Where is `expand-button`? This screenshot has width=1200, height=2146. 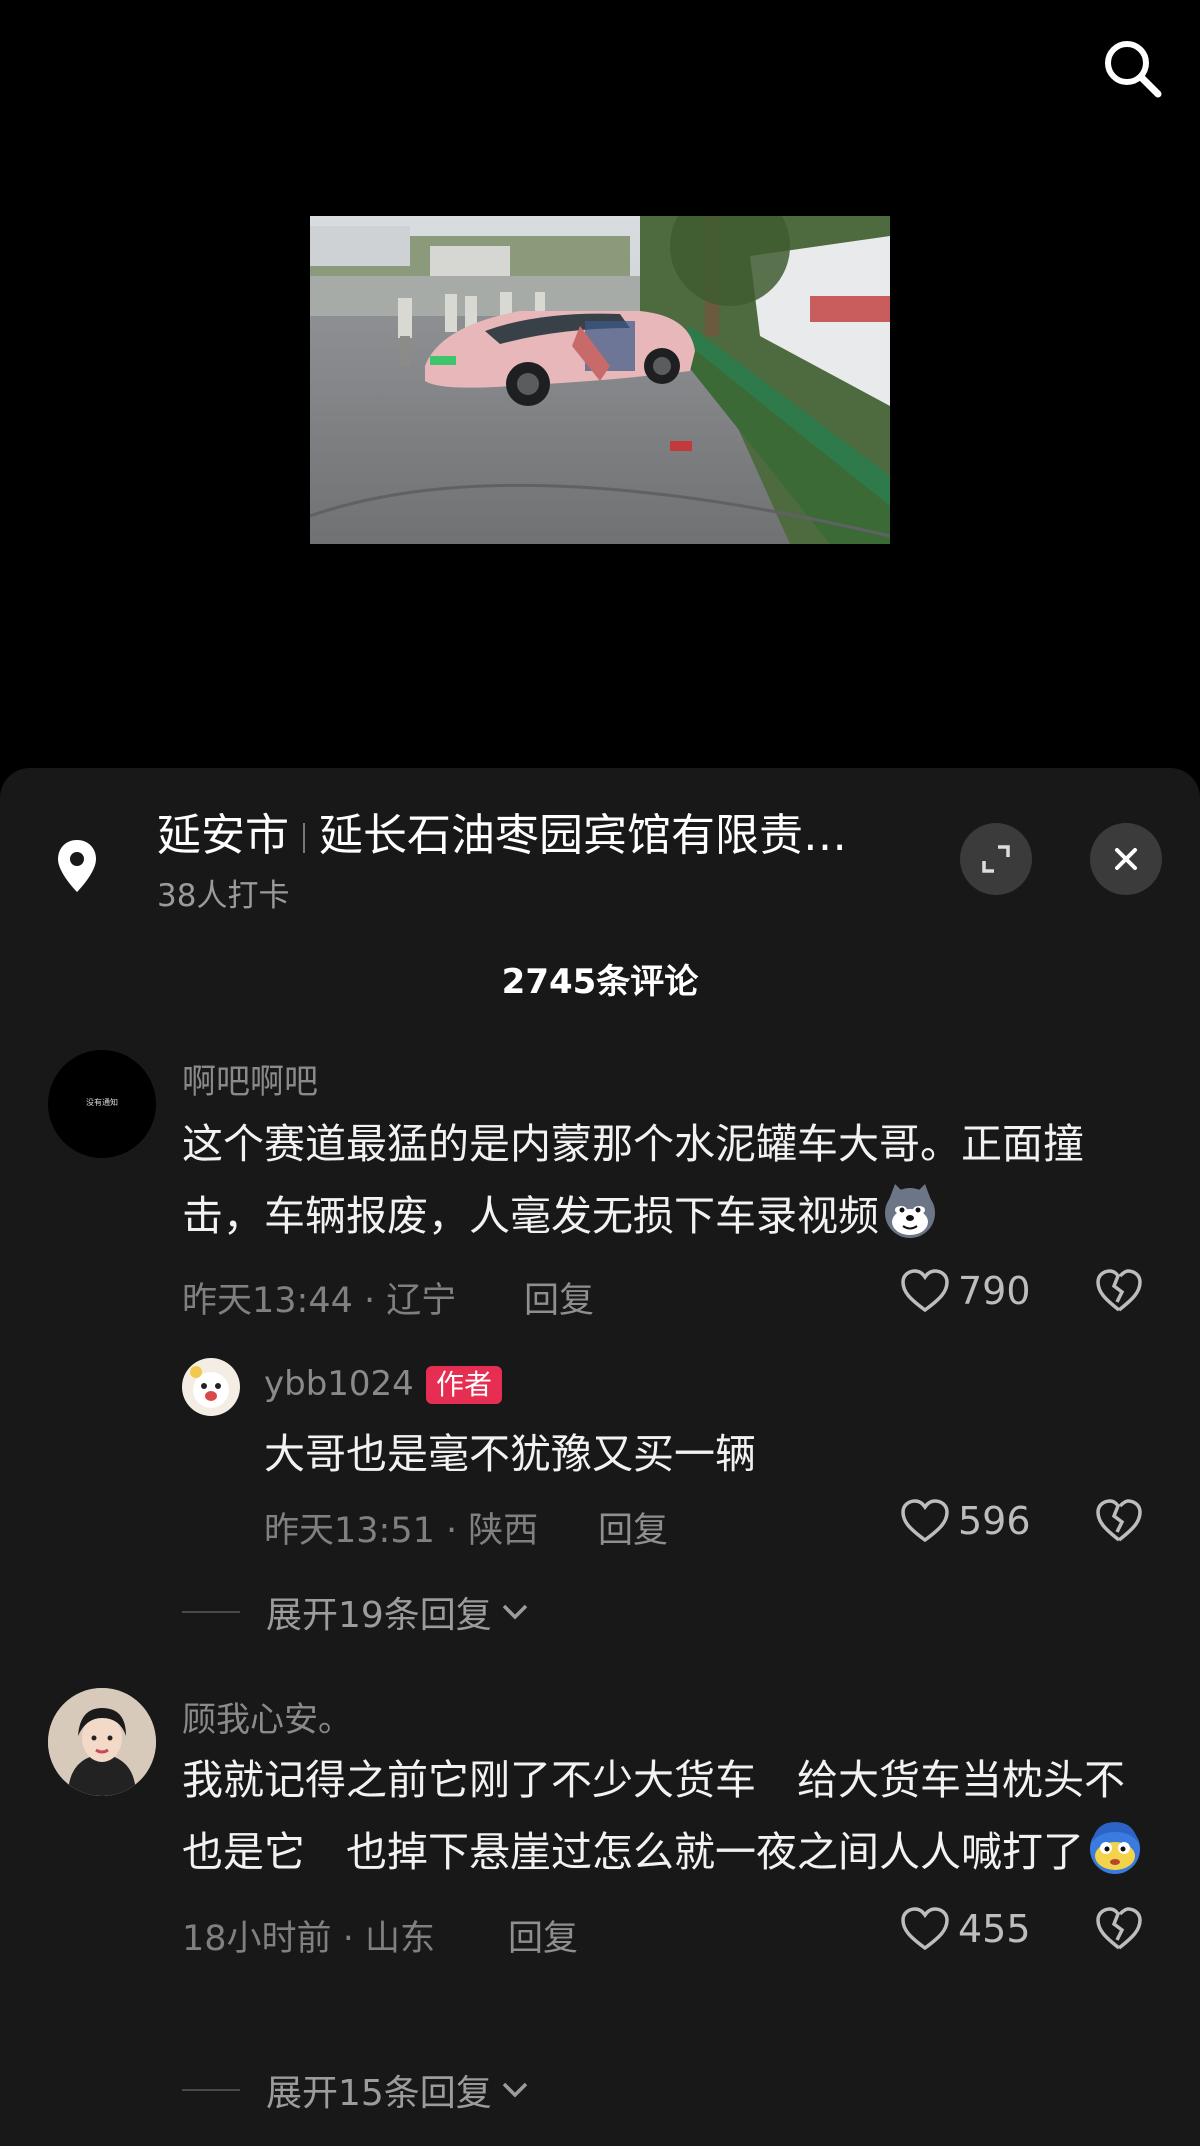
expand-button is located at coordinates (996, 859).